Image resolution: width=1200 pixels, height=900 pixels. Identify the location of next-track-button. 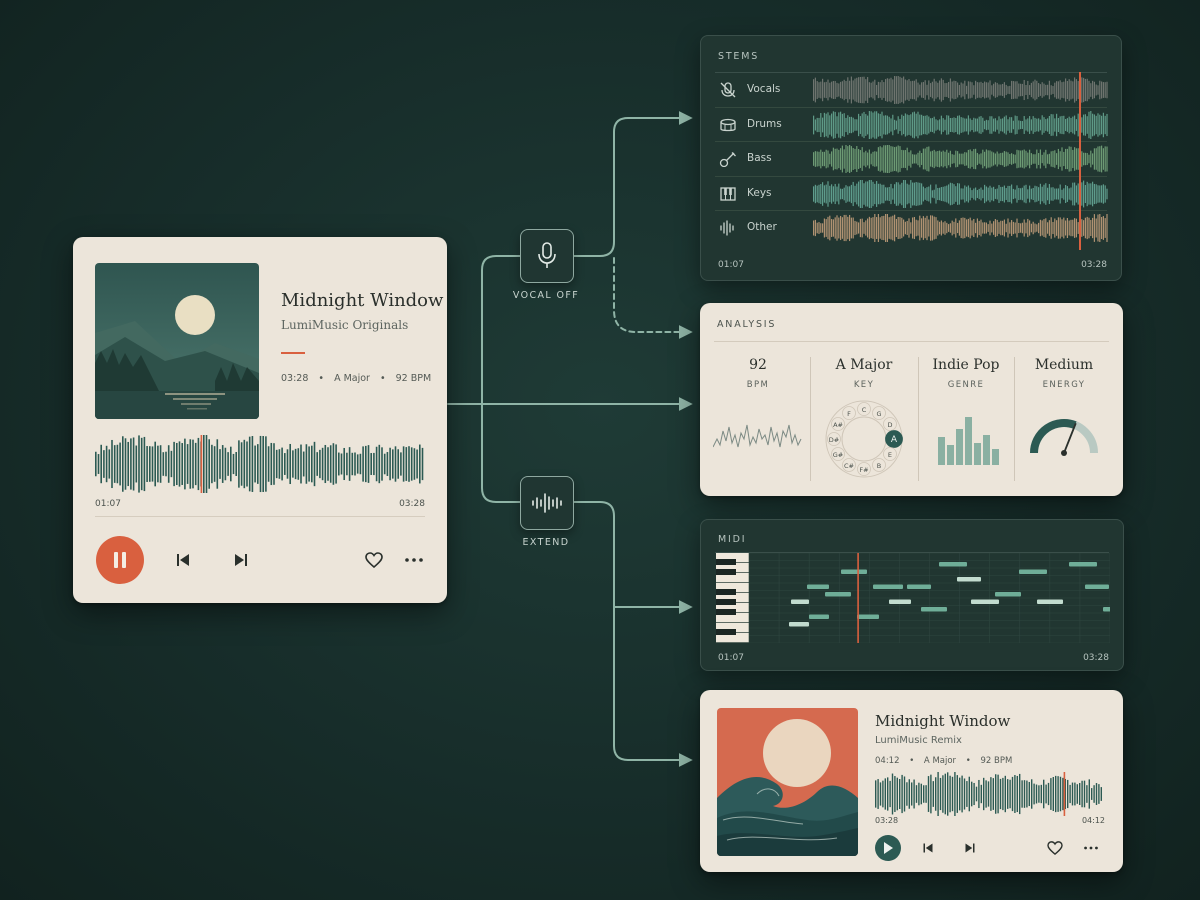
(241, 560).